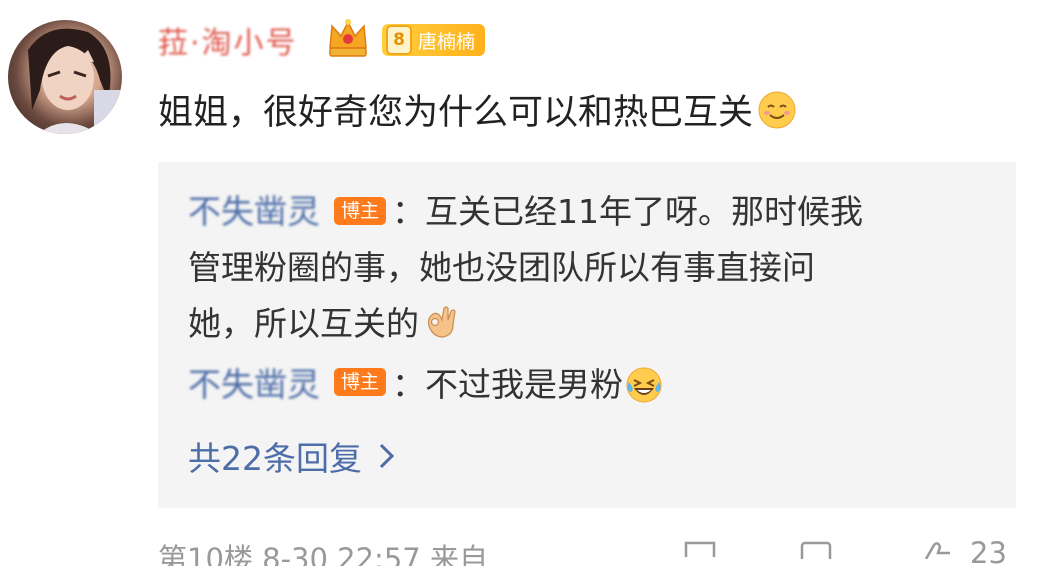  Describe the element at coordinates (508, 384) in the screenshot. I see `reply-line: ：不过我是男粉` at that location.